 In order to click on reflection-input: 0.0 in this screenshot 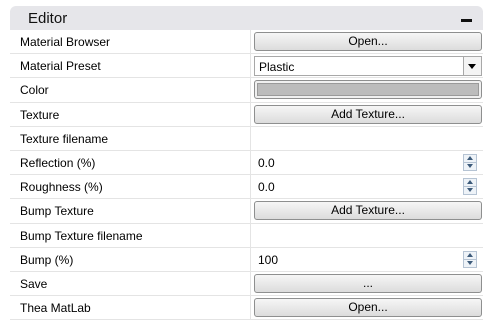, I will do `click(266, 163)`.